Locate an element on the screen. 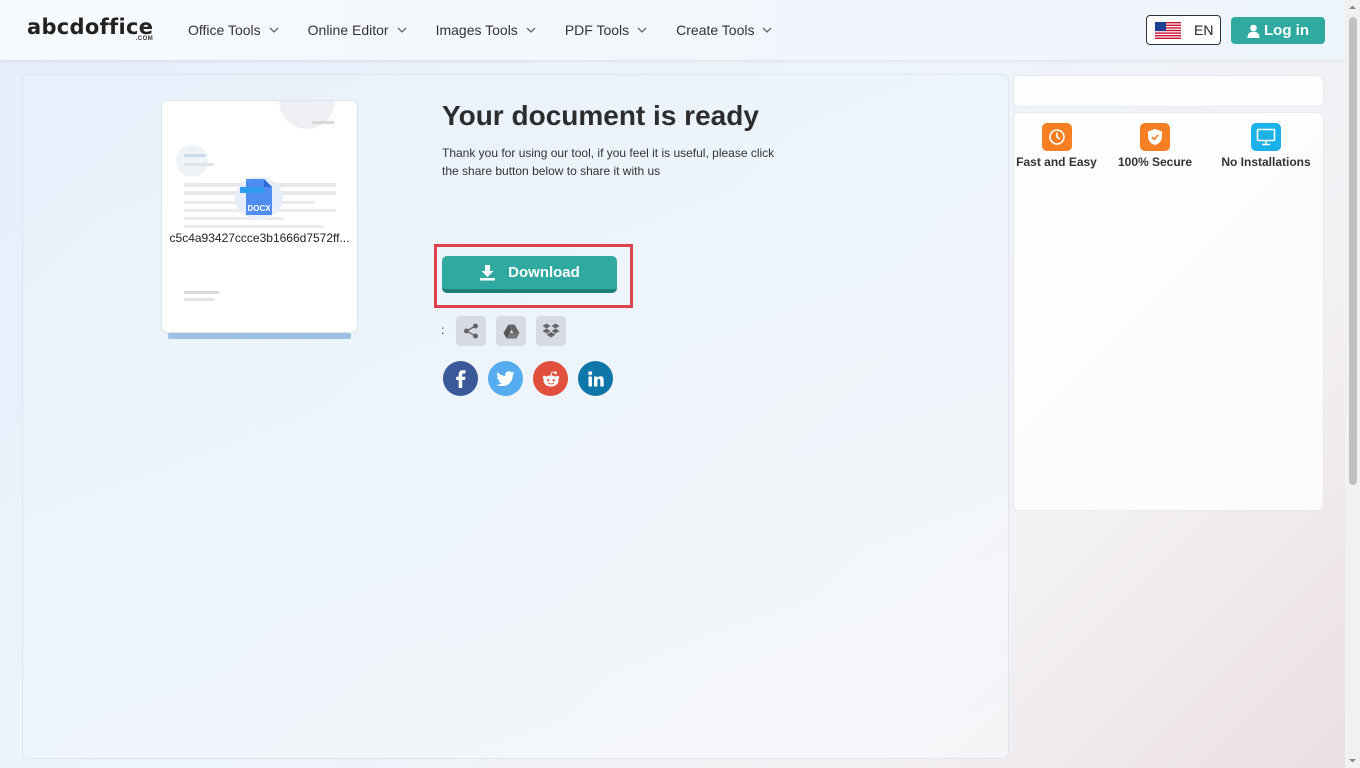 The width and height of the screenshot is (1360, 768). us-flag-icon is located at coordinates (1168, 30).